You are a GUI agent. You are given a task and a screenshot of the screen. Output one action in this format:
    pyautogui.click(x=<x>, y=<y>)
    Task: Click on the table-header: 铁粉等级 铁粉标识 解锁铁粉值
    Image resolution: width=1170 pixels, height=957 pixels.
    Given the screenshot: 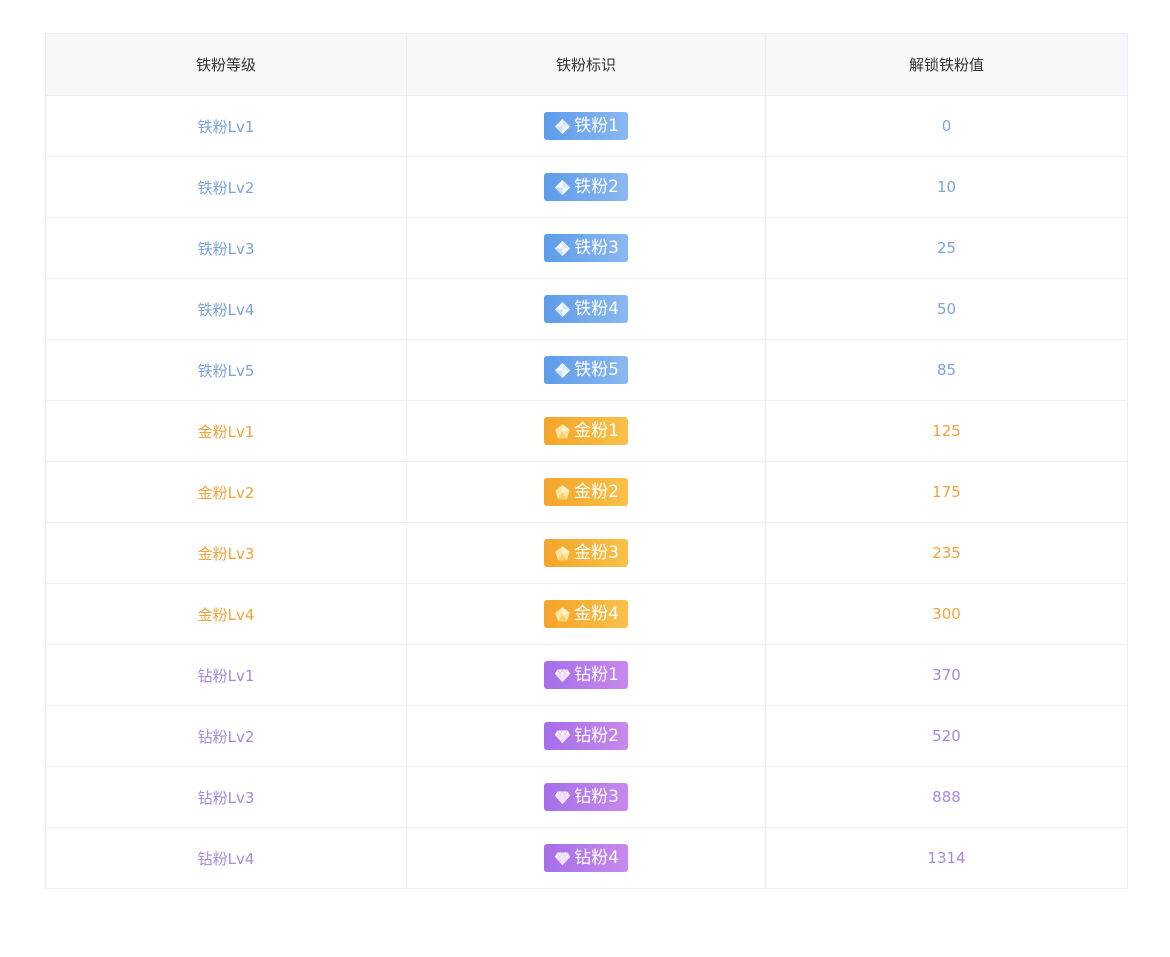 What is the action you would take?
    pyautogui.click(x=586, y=64)
    